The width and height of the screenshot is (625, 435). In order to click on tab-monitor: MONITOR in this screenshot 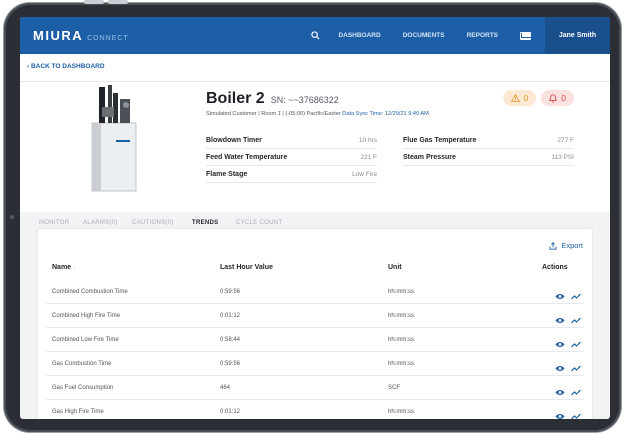, I will do `click(54, 223)`.